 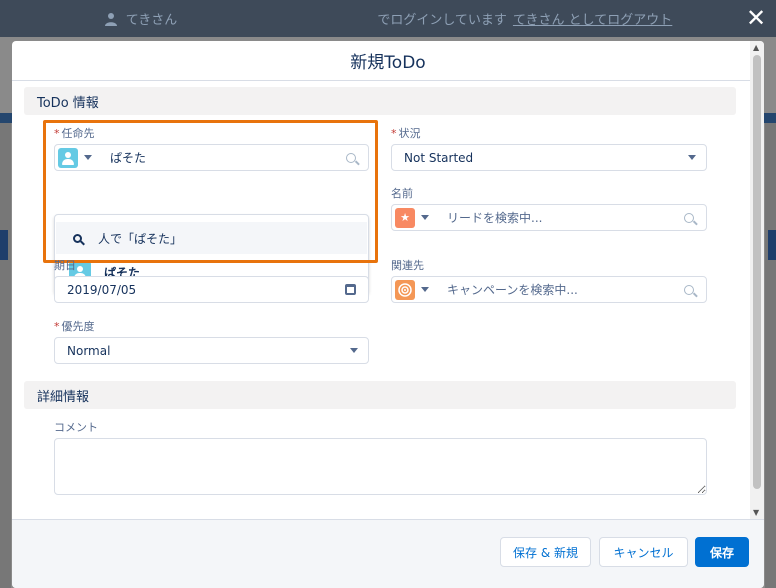 I want to click on comment-label: コメント, so click(x=76, y=427).